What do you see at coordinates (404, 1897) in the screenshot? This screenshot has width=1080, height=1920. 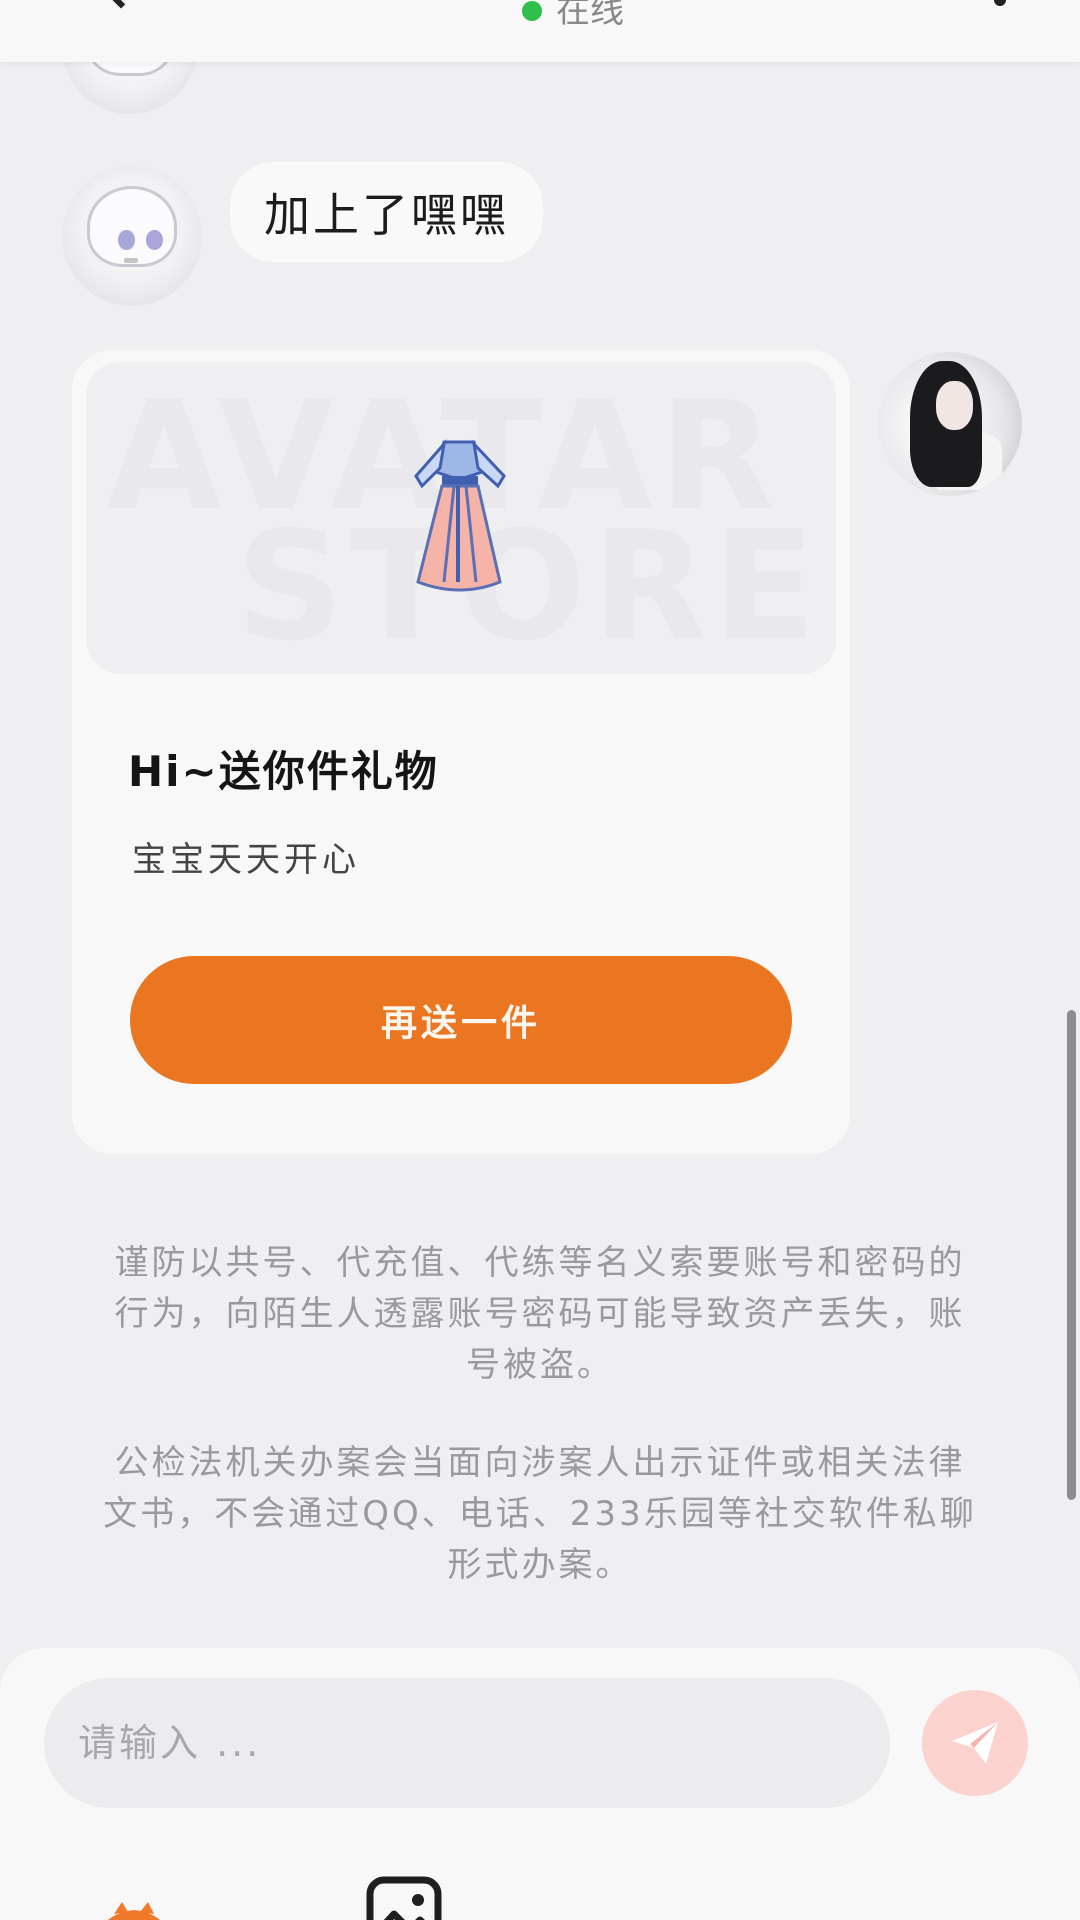 I see `image-icon` at bounding box center [404, 1897].